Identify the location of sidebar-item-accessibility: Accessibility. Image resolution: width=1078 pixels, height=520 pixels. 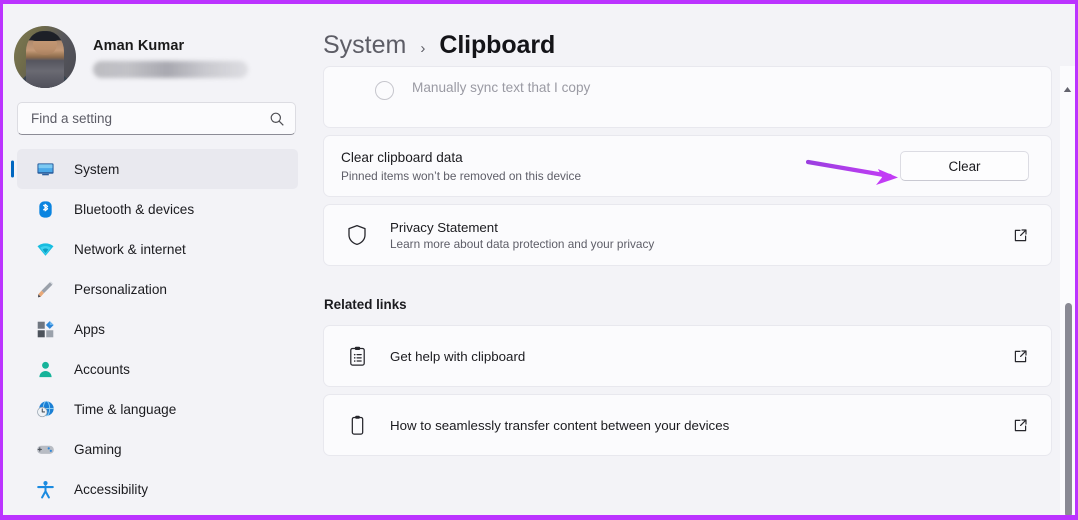
(157, 489).